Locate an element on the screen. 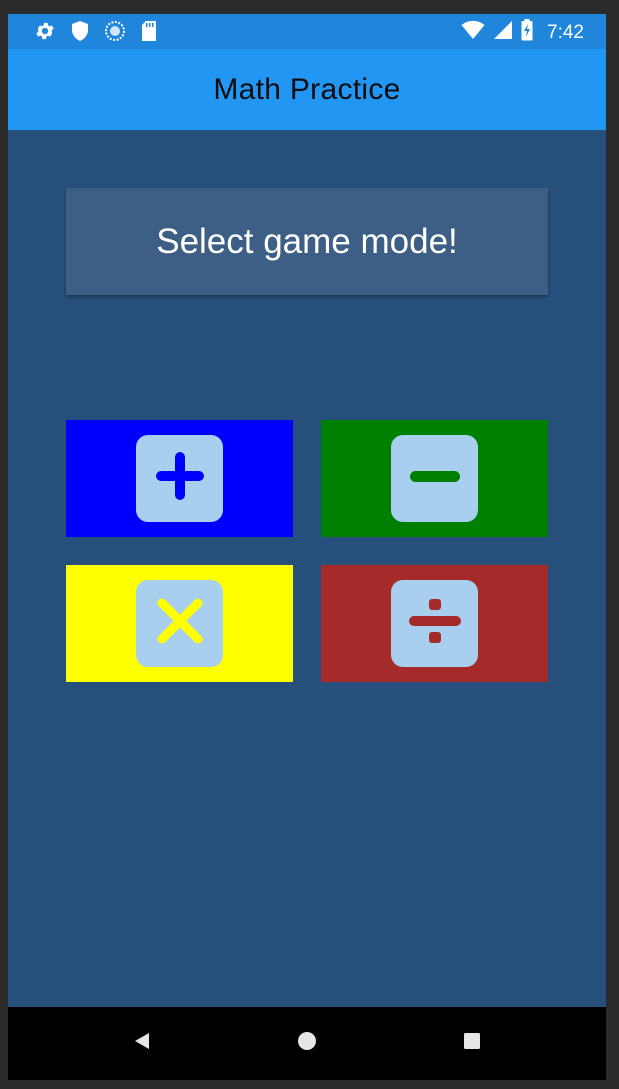 The width and height of the screenshot is (619, 1089). division-mode-button is located at coordinates (434, 623).